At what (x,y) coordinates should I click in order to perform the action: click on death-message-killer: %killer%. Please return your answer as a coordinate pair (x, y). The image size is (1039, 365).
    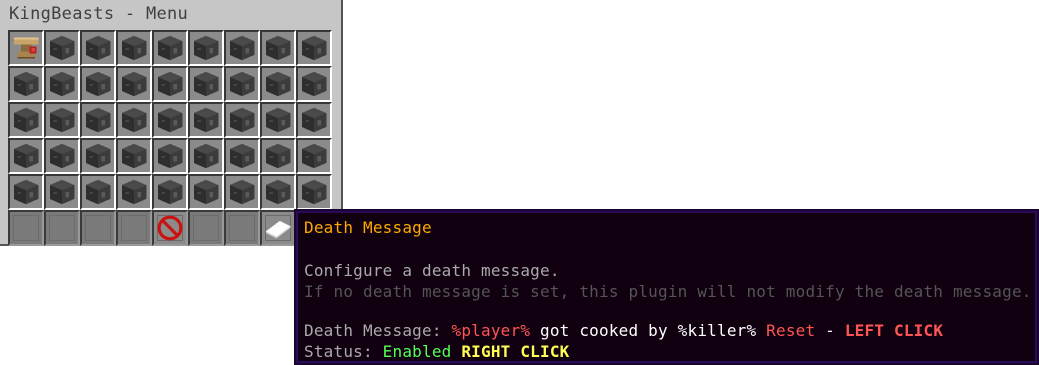
    Looking at the image, I should click on (717, 330).